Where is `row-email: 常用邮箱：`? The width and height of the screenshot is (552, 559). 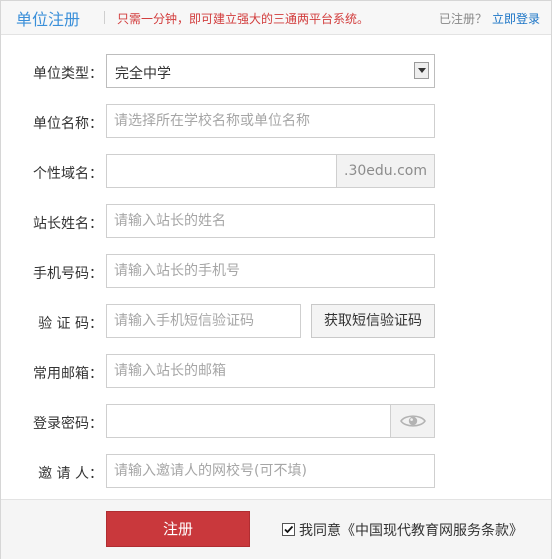
row-email: 常用邮箱： is located at coordinates (276, 372).